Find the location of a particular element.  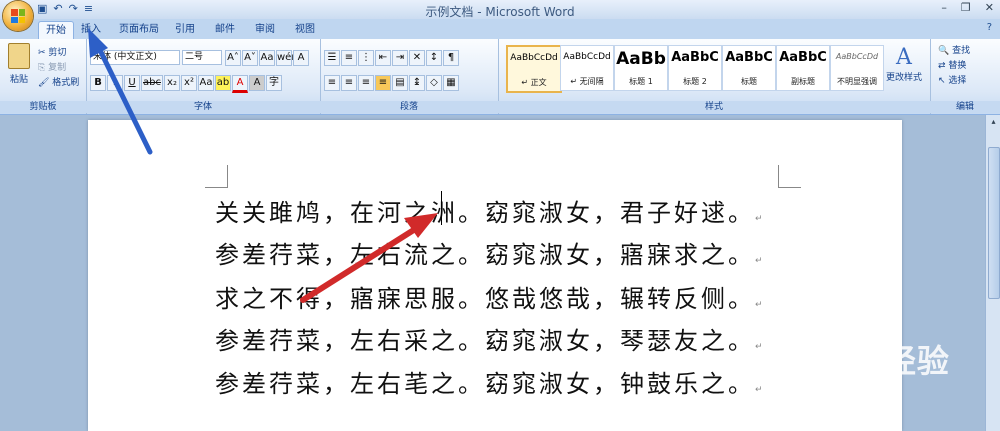

maximize-button: ❐ is located at coordinates (966, 7).